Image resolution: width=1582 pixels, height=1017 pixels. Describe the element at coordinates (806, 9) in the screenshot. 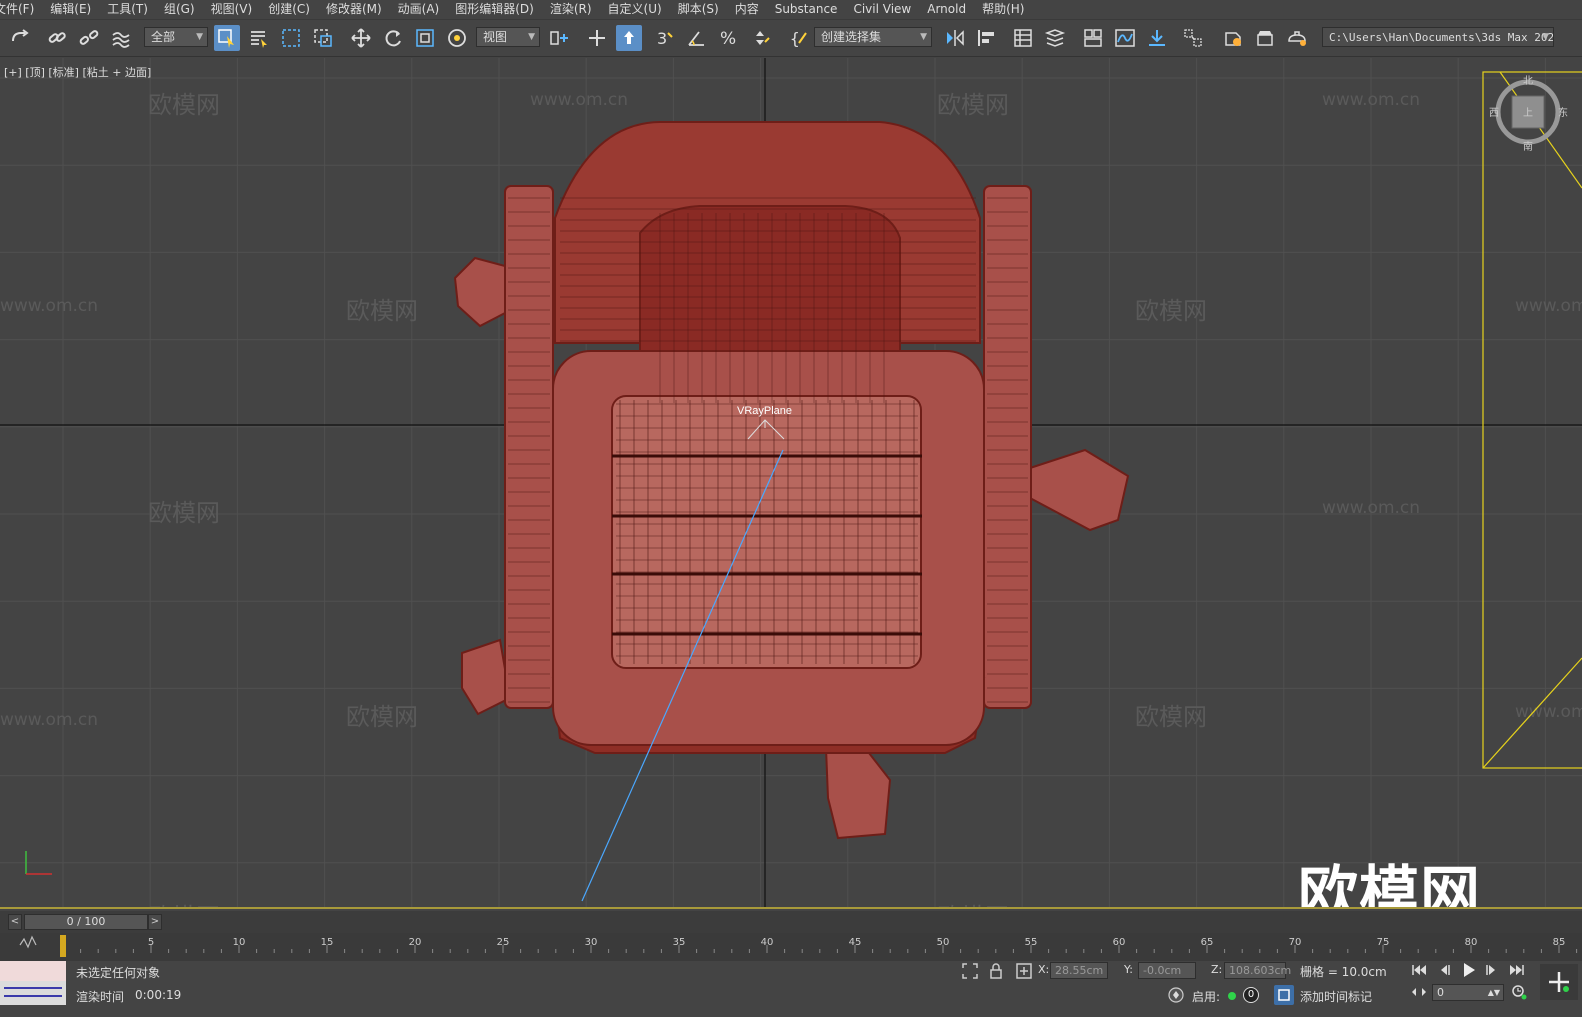

I see `menu-item-13: Substance` at that location.